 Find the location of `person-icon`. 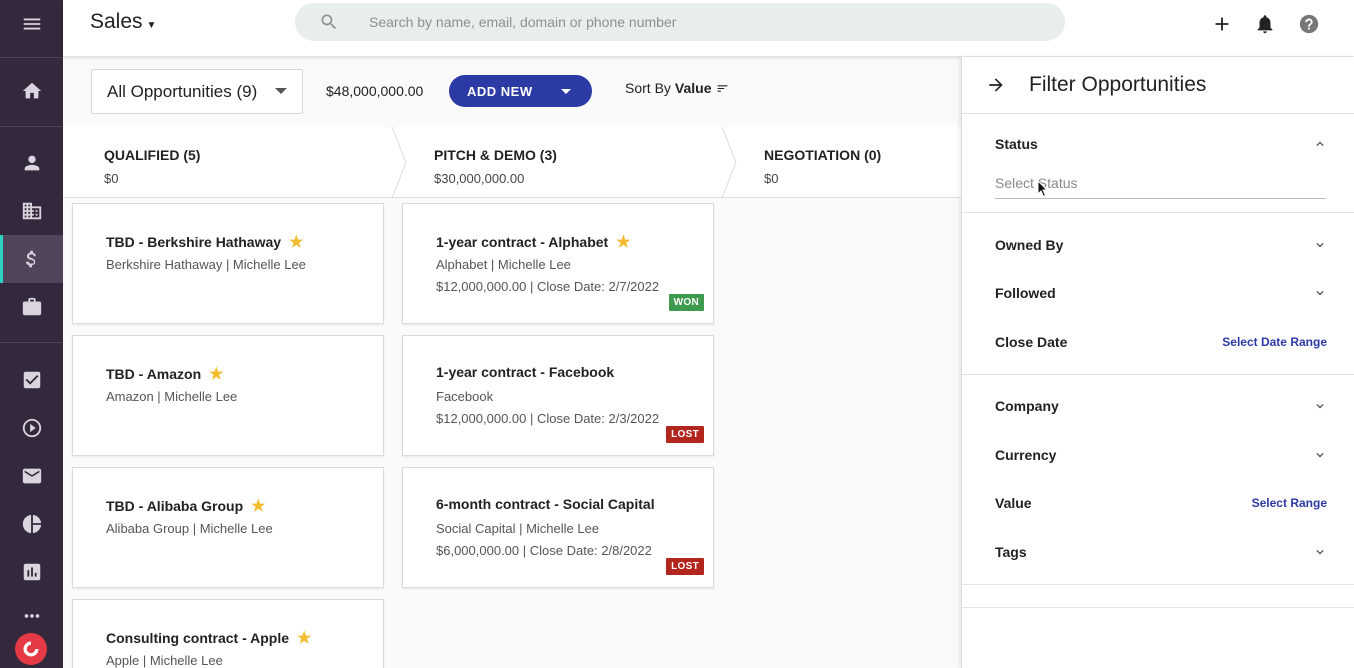

person-icon is located at coordinates (31, 163).